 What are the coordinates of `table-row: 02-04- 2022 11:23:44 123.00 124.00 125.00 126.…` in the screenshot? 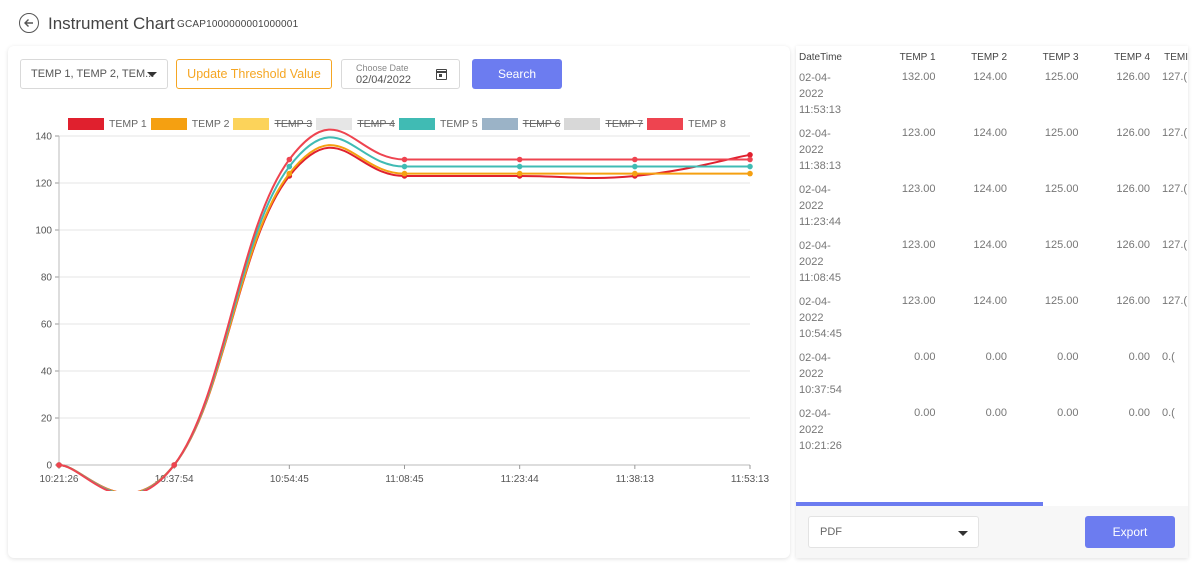 It's located at (992, 208).